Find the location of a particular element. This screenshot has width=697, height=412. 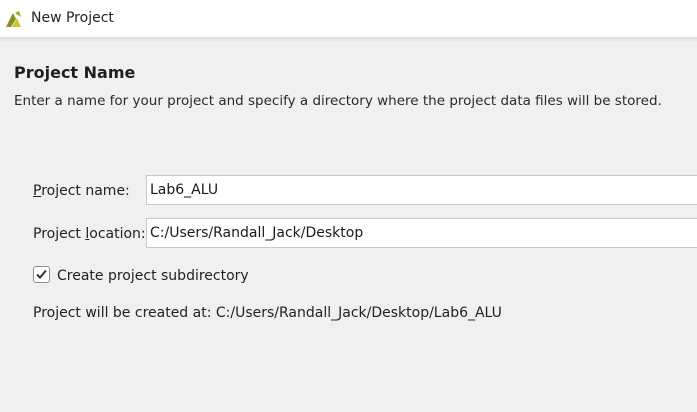

project-location-label-start: Project is located at coordinates (59, 234).